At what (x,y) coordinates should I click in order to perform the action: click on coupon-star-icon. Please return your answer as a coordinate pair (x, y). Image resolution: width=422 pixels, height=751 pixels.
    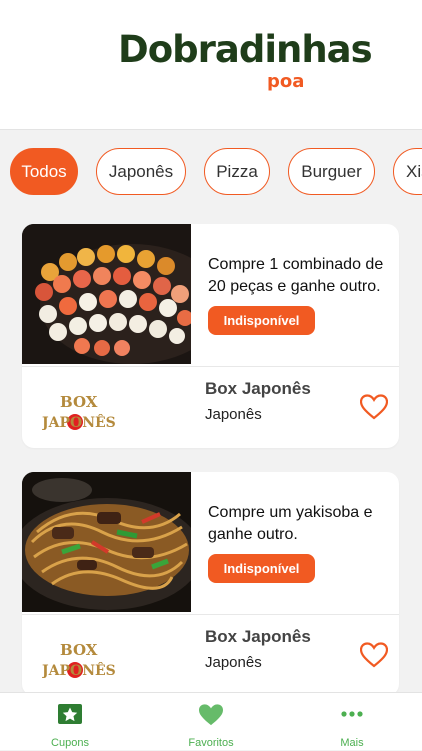
    Looking at the image, I should click on (70, 714).